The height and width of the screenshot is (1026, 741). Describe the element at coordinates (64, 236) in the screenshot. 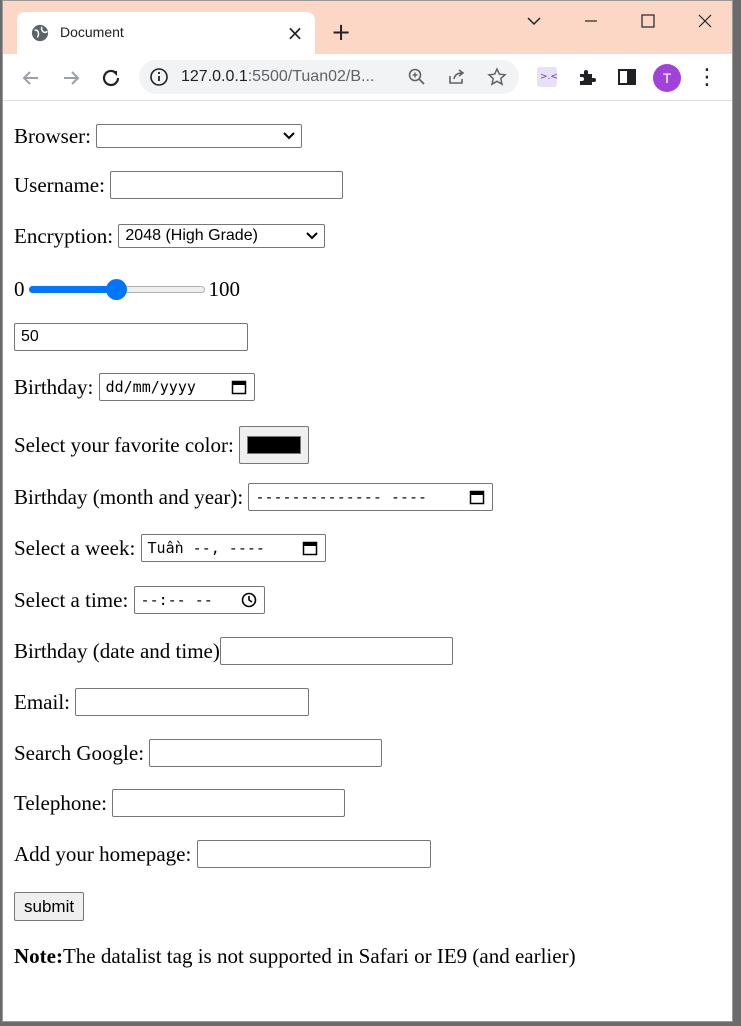

I see `encryption-label: Encryption:` at that location.